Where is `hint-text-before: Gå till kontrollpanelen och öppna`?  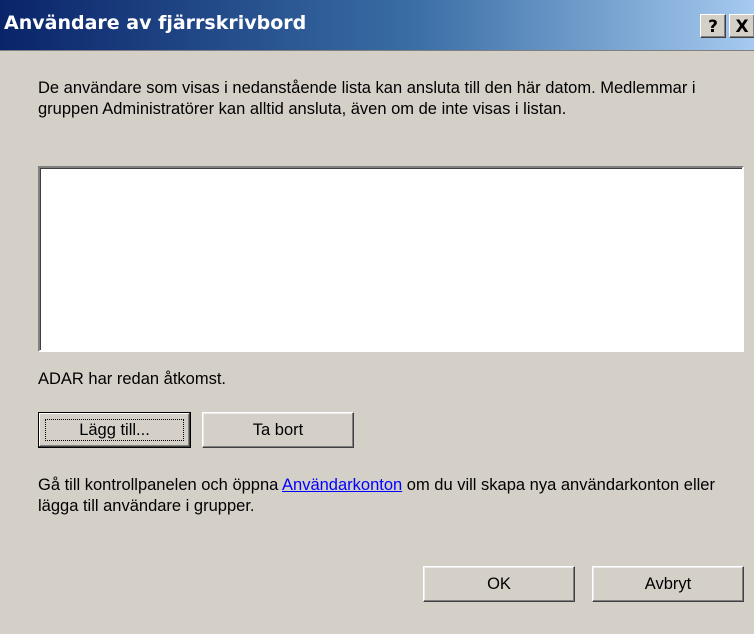 hint-text-before: Gå till kontrollpanelen och öppna is located at coordinates (160, 485).